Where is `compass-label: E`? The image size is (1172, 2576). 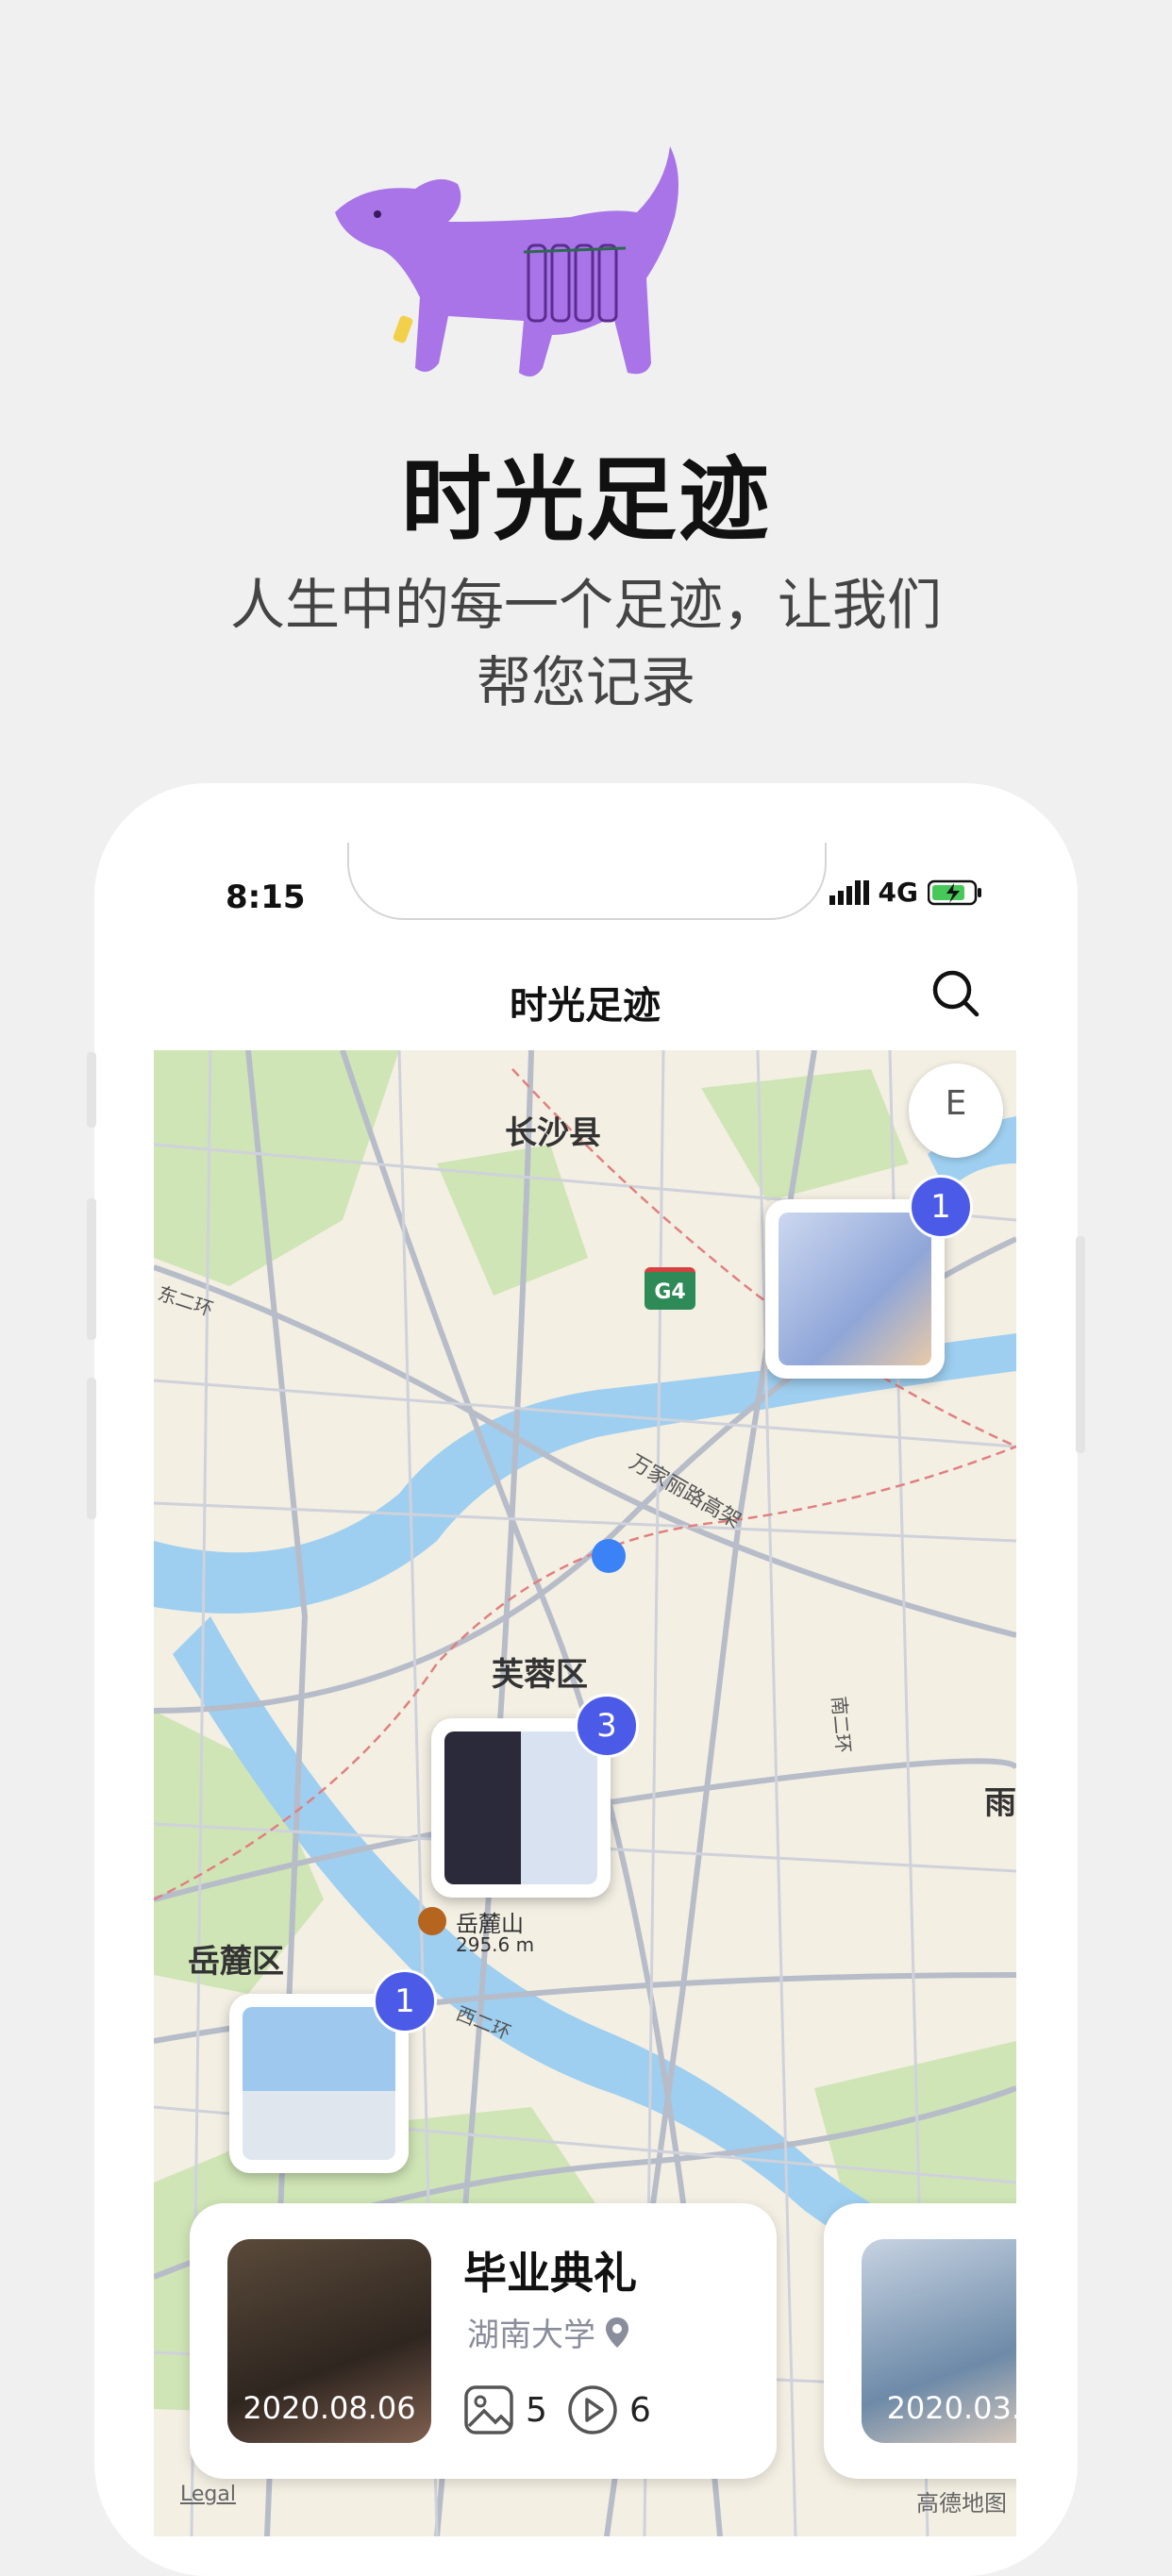 compass-label: E is located at coordinates (956, 1103).